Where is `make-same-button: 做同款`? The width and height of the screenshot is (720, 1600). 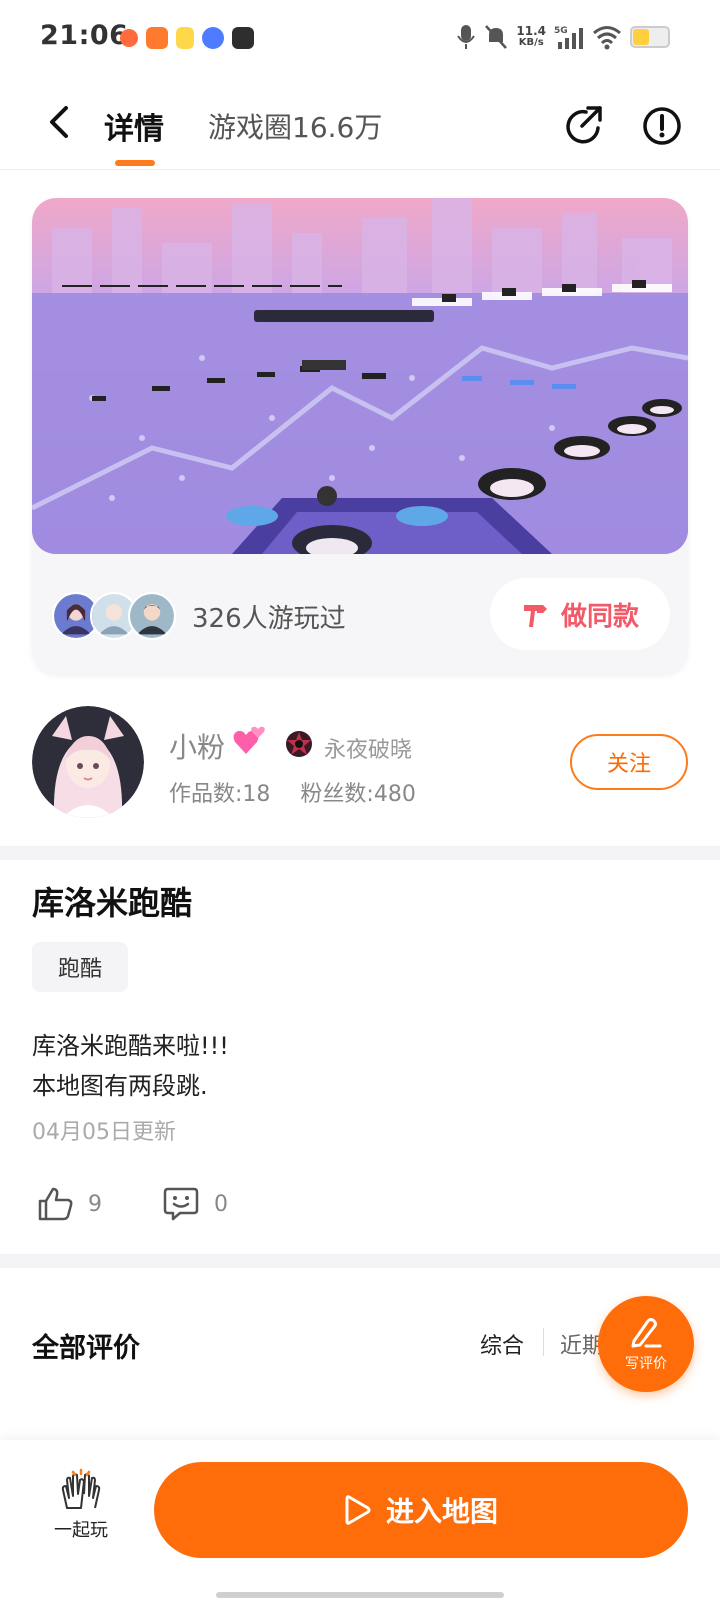 make-same-button: 做同款 is located at coordinates (580, 614).